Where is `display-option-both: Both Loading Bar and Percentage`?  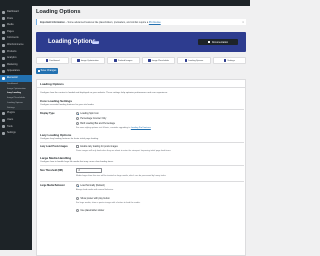 display-option-both: Both Loading Bar and Percentage is located at coordinates (95, 123).